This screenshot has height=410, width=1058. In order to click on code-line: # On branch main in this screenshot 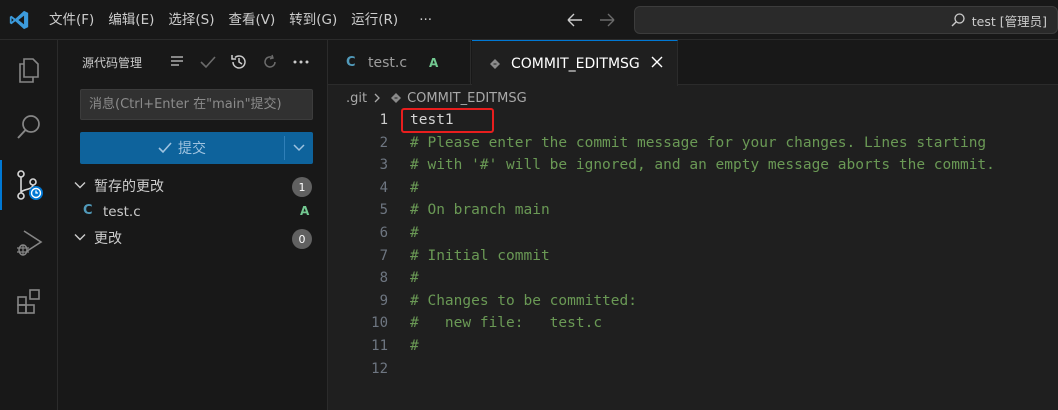, I will do `click(480, 210)`.